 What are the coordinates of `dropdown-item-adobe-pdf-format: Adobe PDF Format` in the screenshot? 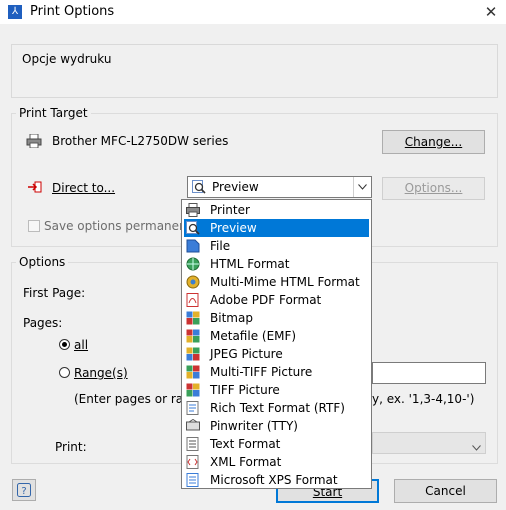 It's located at (276, 300).